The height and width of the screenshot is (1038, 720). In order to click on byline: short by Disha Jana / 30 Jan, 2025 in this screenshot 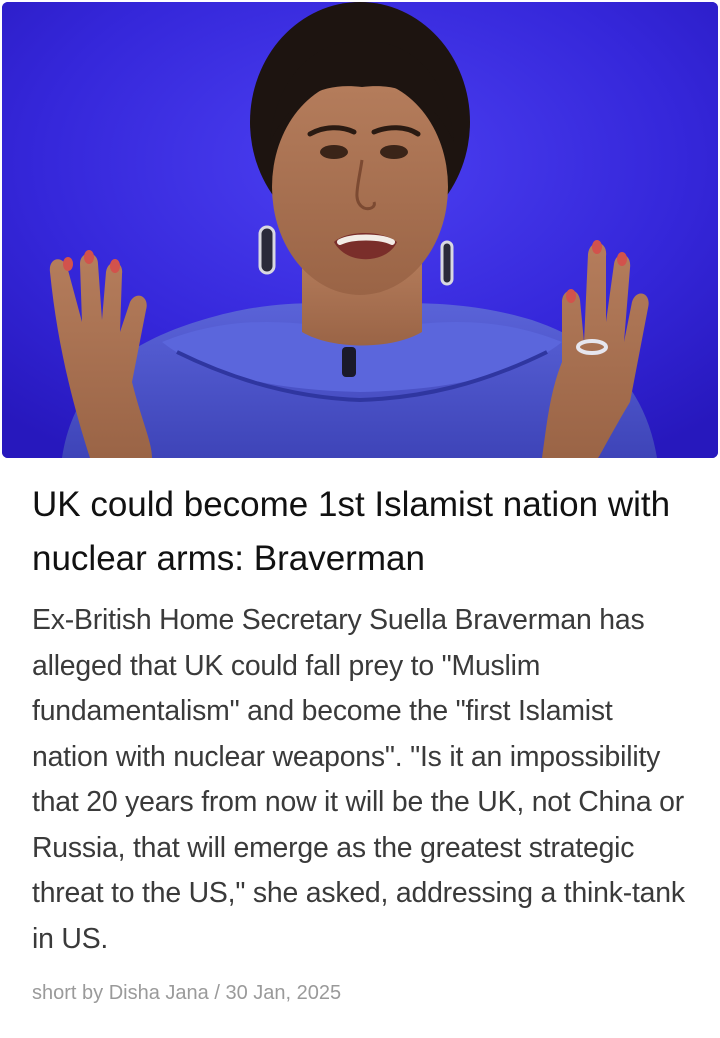, I will do `click(186, 993)`.